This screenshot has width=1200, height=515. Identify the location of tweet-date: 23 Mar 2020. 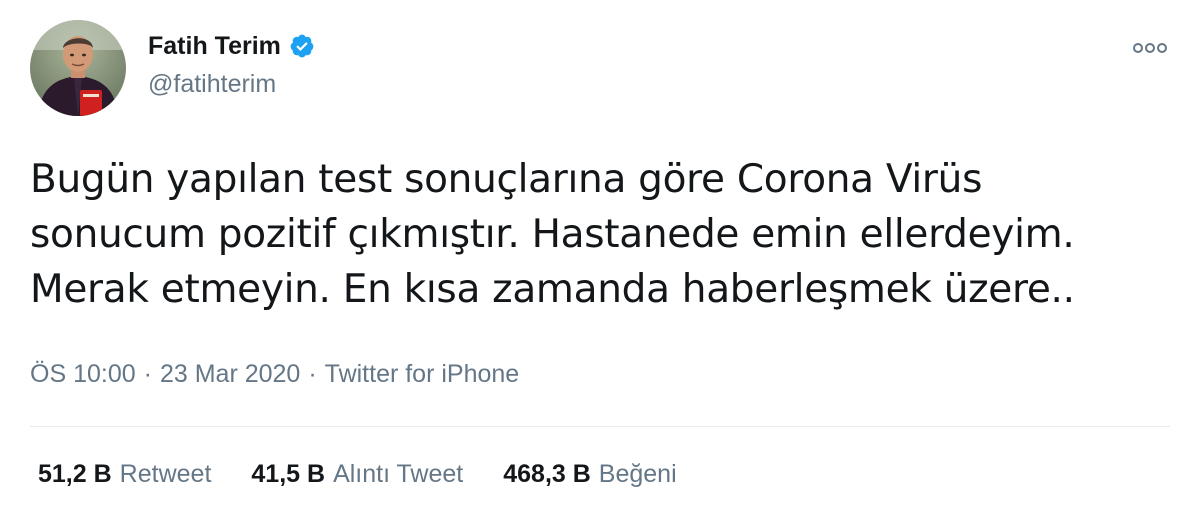
(230, 374).